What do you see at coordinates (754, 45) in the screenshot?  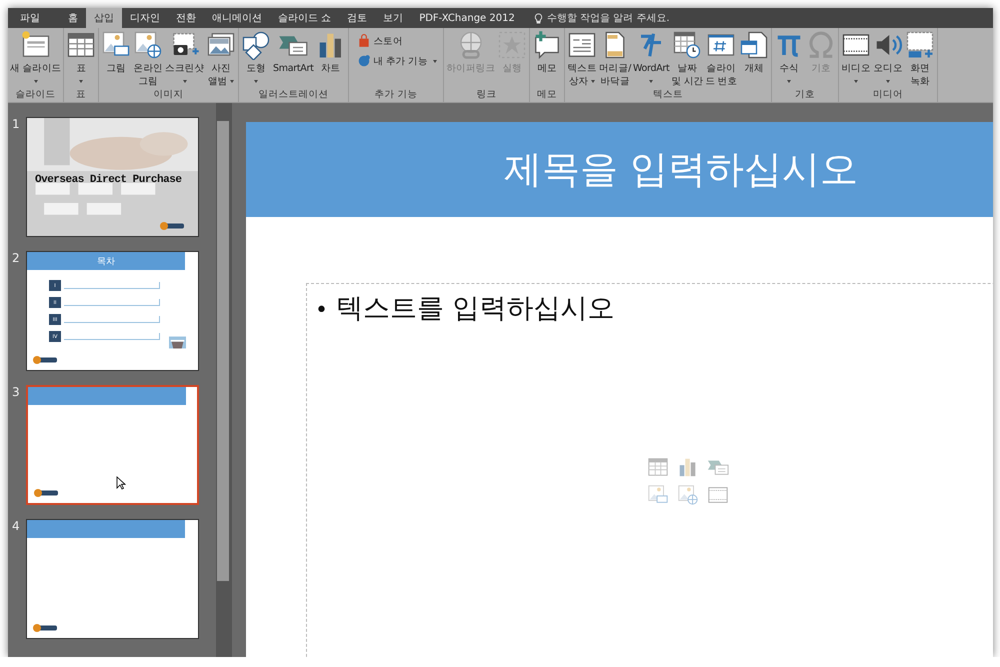 I see `window-page-icon` at bounding box center [754, 45].